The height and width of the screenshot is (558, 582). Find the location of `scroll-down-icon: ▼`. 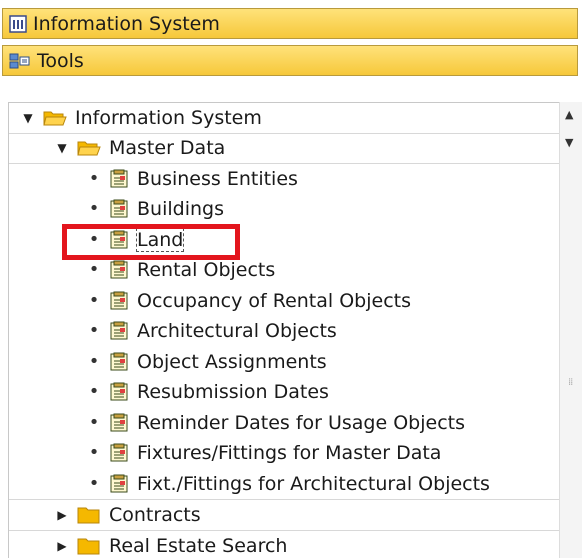

scroll-down-icon: ▼ is located at coordinates (569, 142).